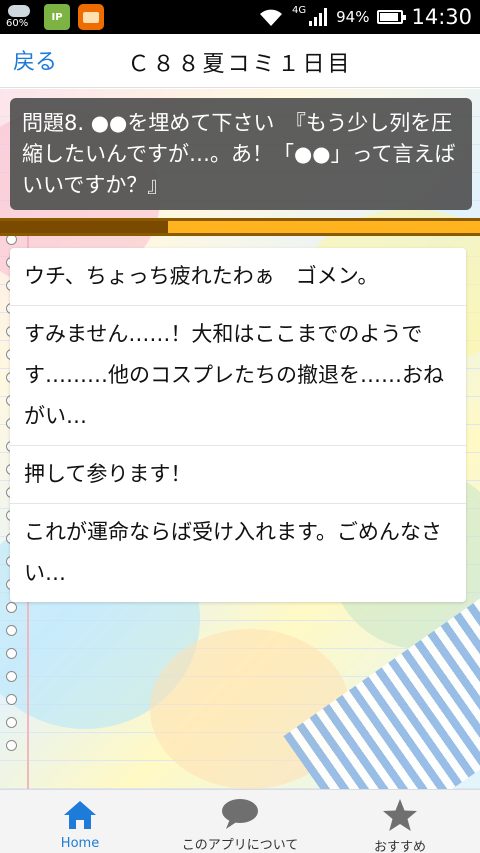  Describe the element at coordinates (318, 17) in the screenshot. I see `signal-icon` at that location.